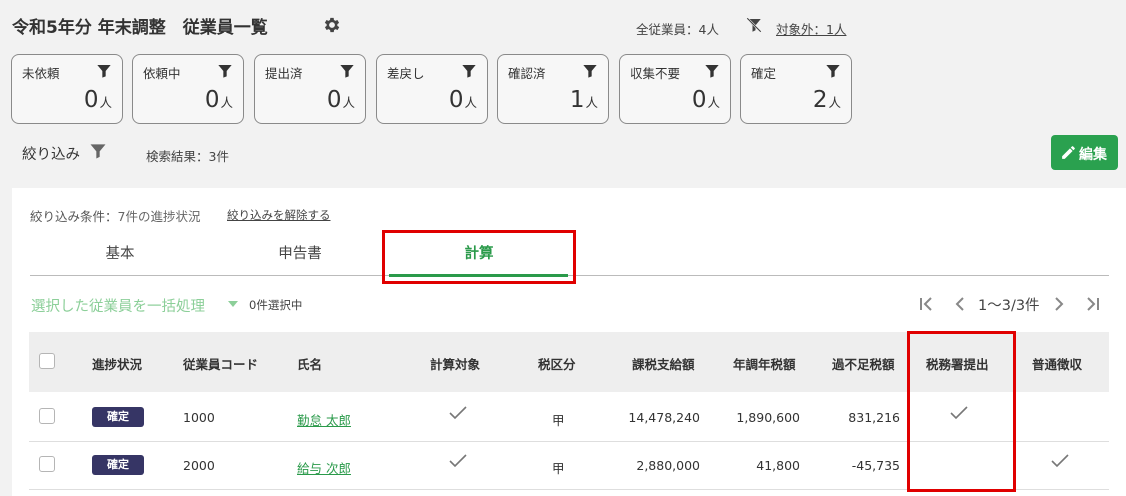  I want to click on search-result-count: 検索結果：3件, so click(187, 156).